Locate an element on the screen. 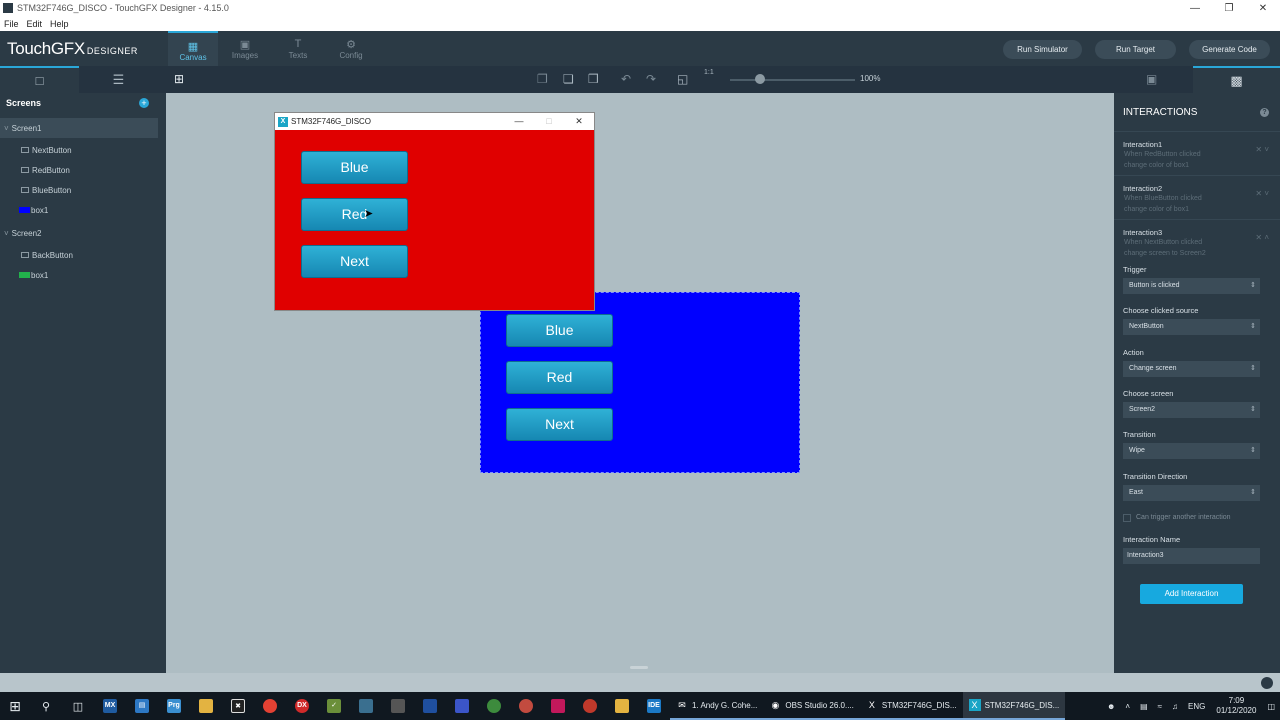 The height and width of the screenshot is (720, 1280). chrome-icon is located at coordinates (270, 706).